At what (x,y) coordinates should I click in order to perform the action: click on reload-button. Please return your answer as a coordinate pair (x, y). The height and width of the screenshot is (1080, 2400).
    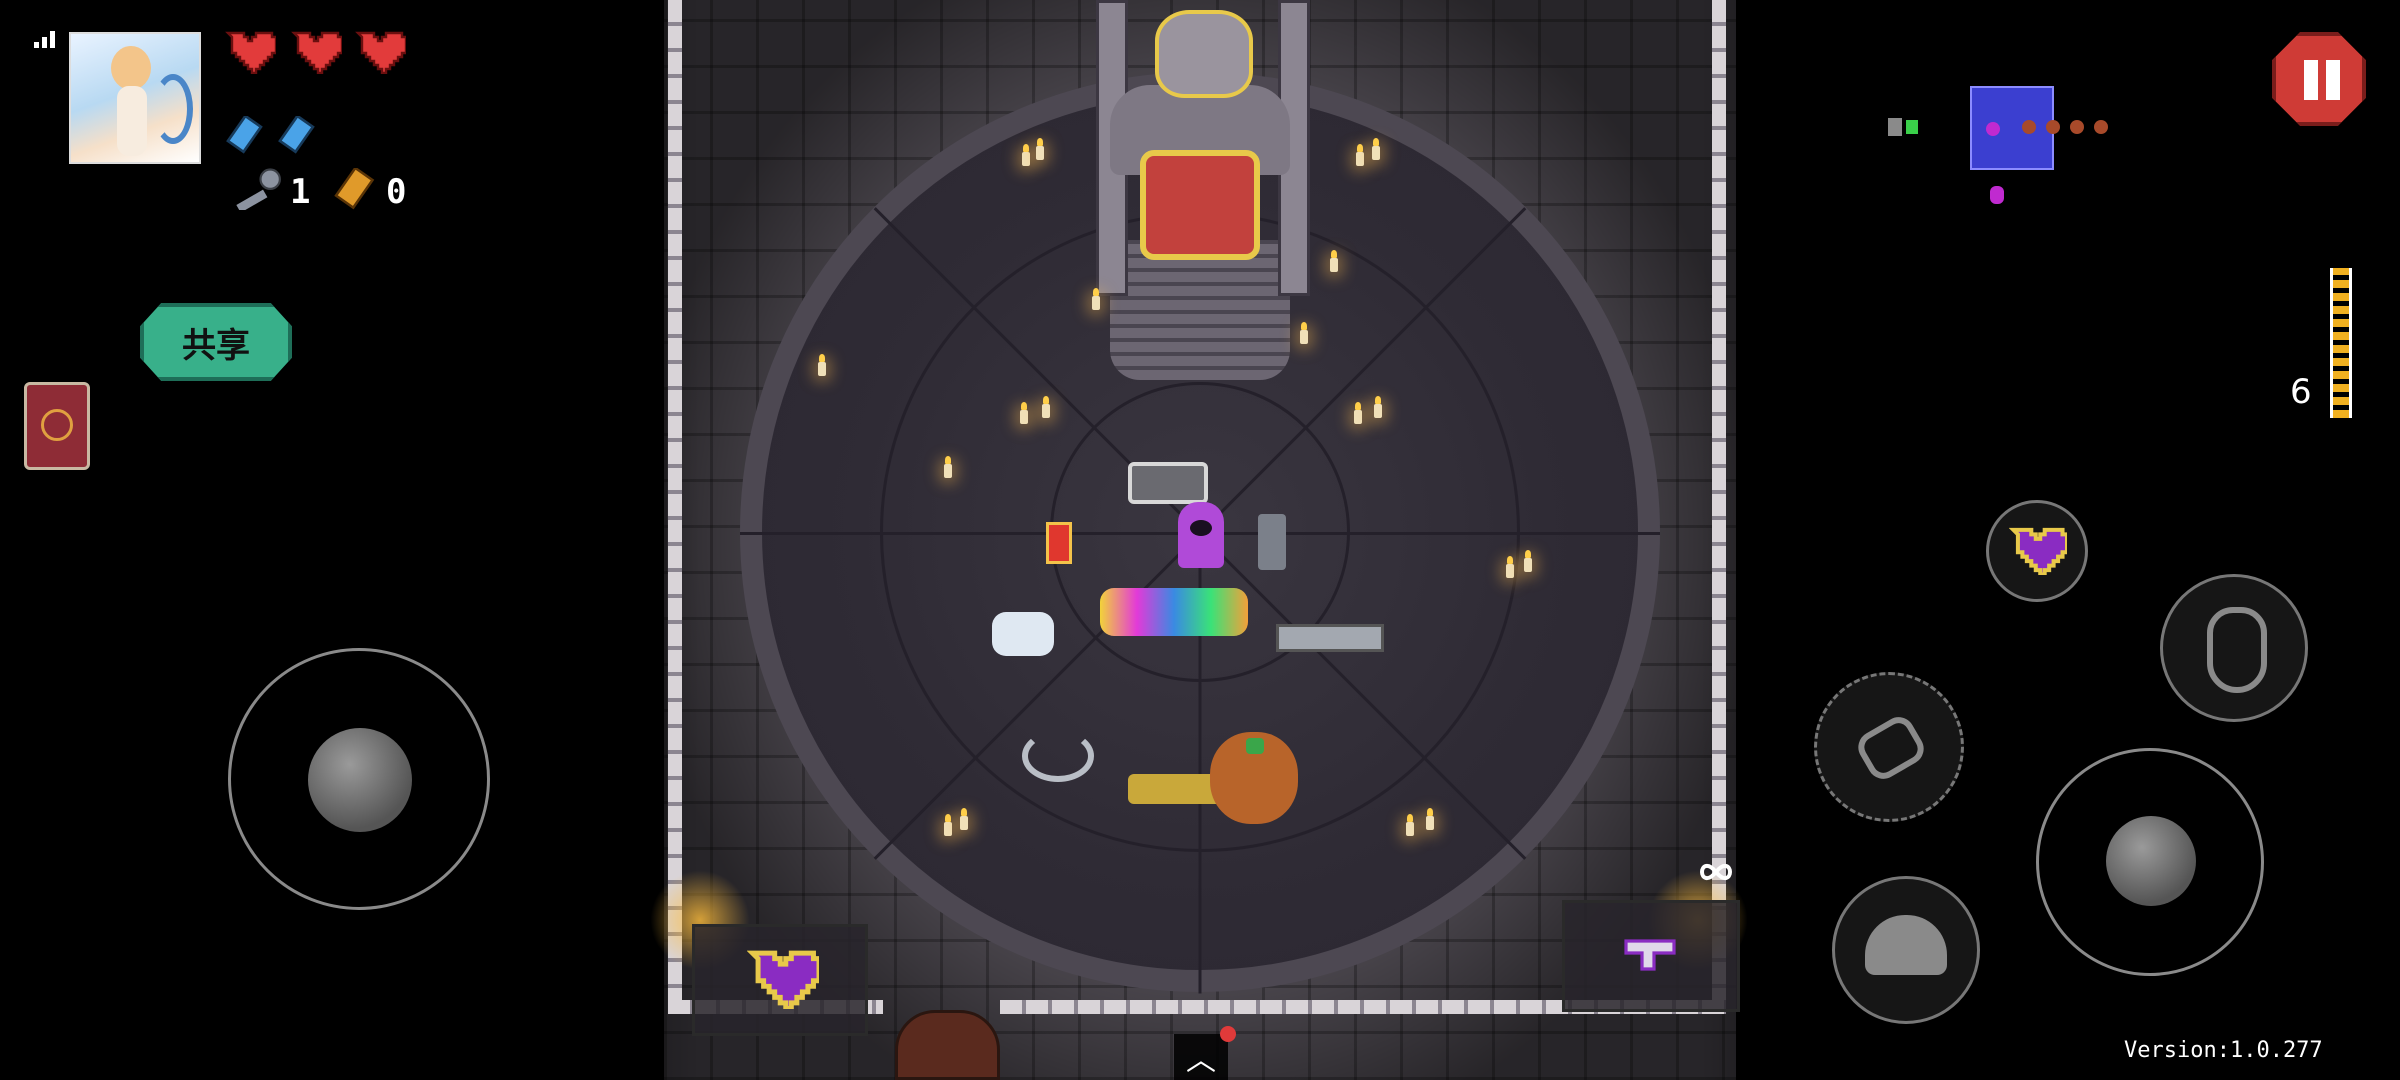
    Looking at the image, I should click on (1889, 747).